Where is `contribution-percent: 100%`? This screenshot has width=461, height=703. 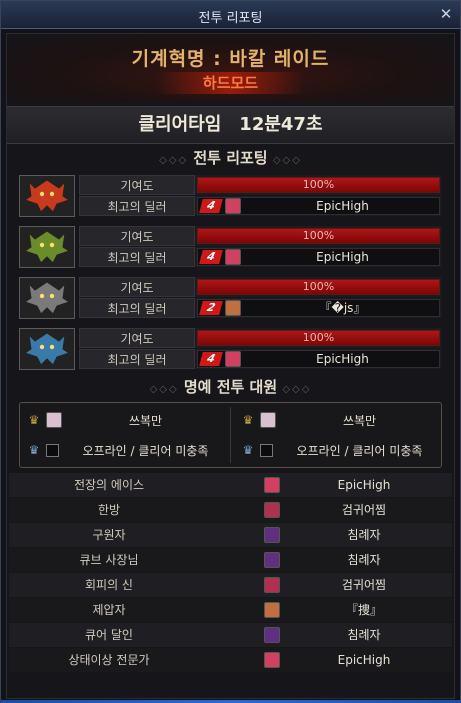 contribution-percent: 100% is located at coordinates (318, 286).